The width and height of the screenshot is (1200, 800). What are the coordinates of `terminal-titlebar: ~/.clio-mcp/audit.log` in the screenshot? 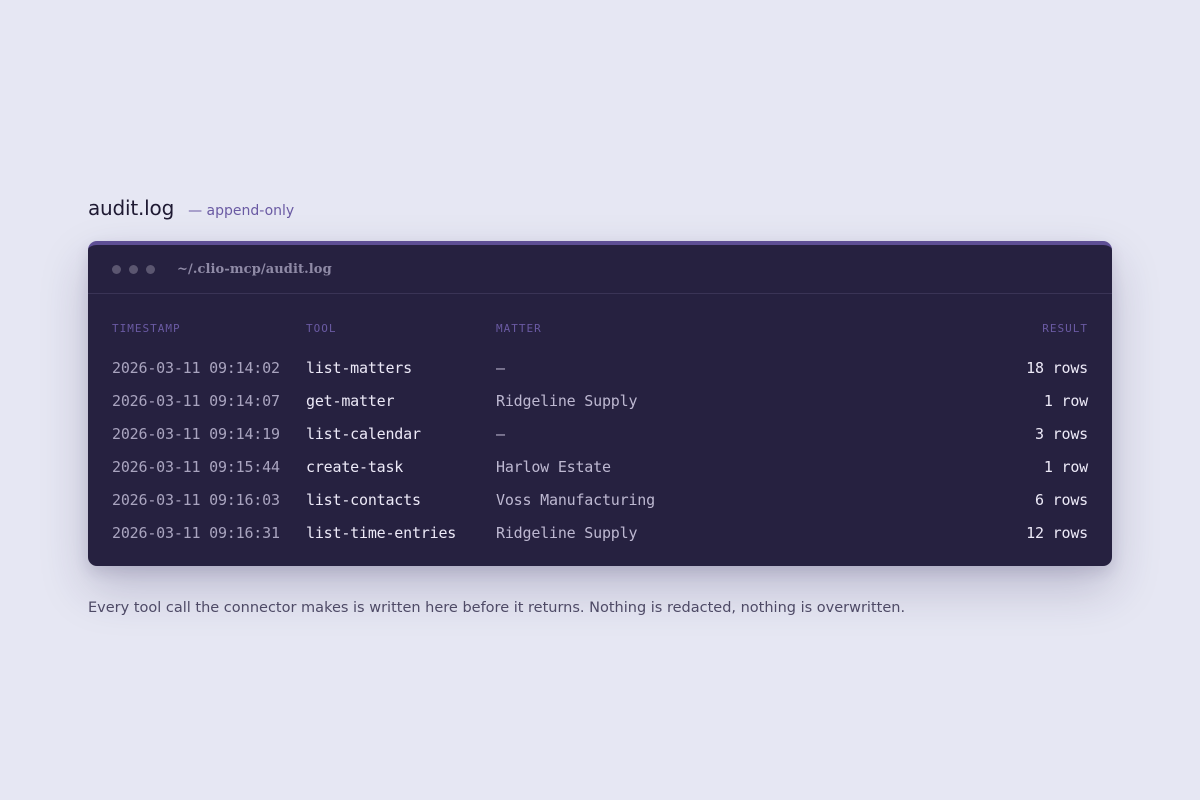 It's located at (600, 269).